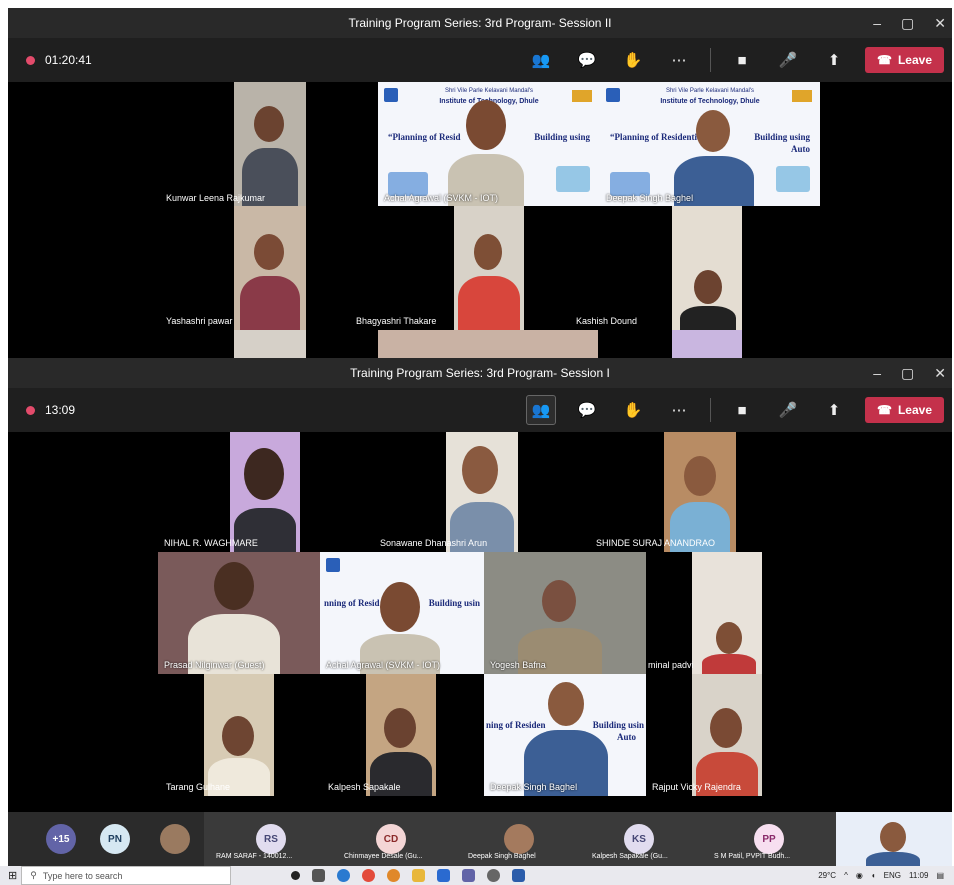 This screenshot has width=954, height=885. I want to click on participant-tile: Prasad Nilginwar (Guest), so click(239, 613).